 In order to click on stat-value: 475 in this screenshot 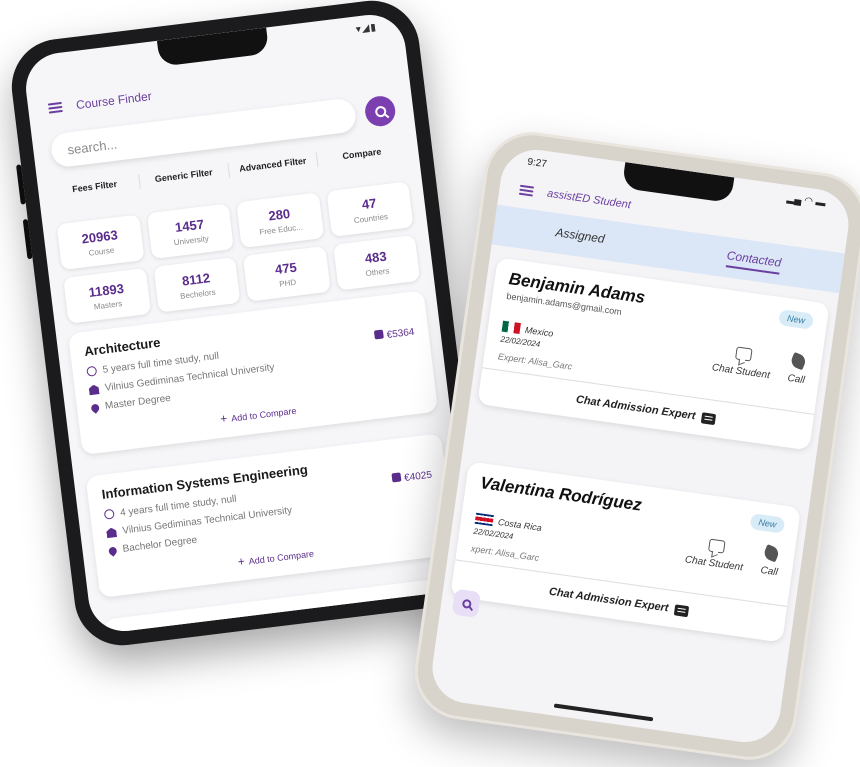, I will do `click(286, 268)`.